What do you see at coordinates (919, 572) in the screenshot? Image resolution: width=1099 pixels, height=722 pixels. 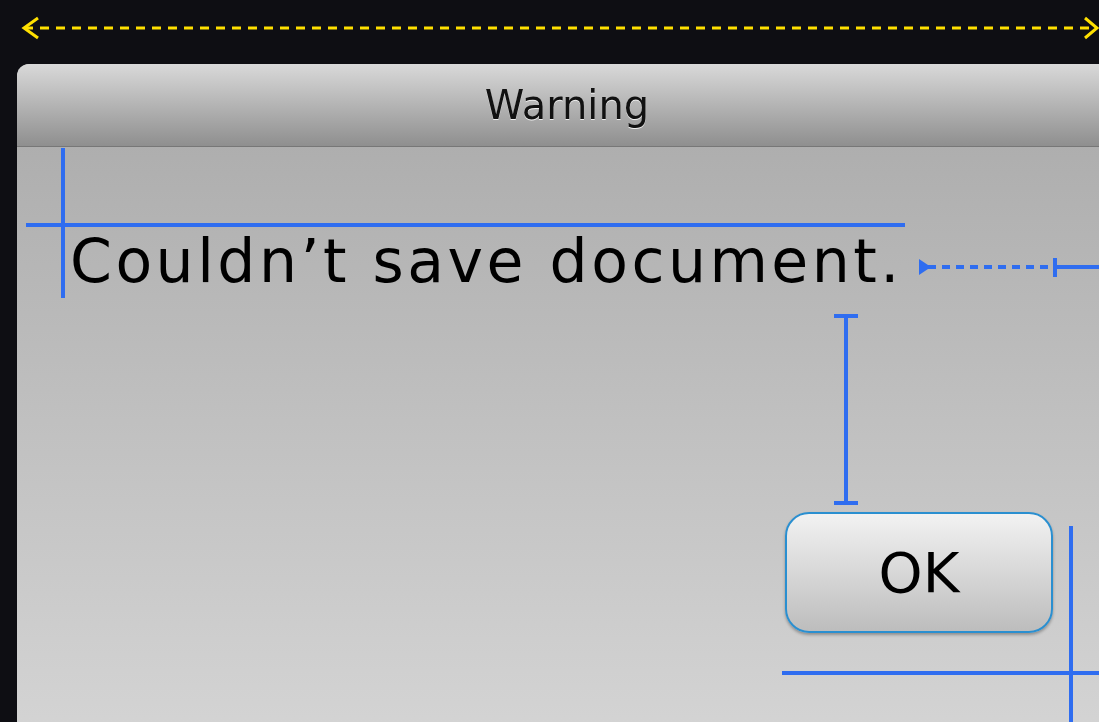 I see `ok-button: OK` at bounding box center [919, 572].